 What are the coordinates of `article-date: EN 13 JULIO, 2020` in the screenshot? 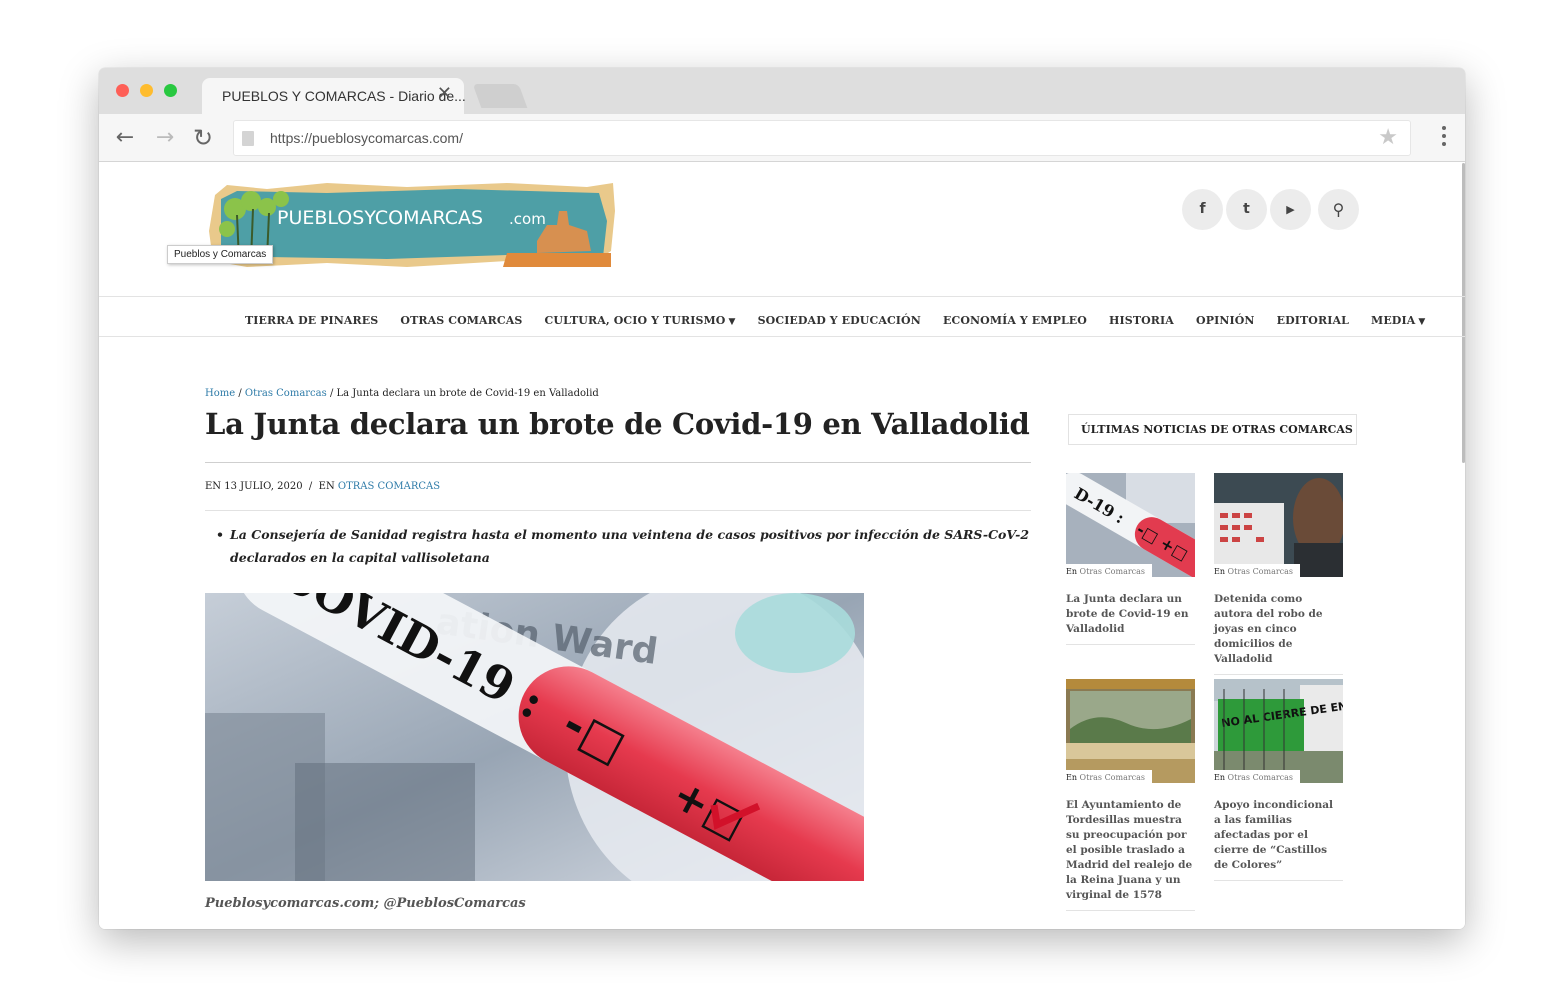 It's located at (254, 486).